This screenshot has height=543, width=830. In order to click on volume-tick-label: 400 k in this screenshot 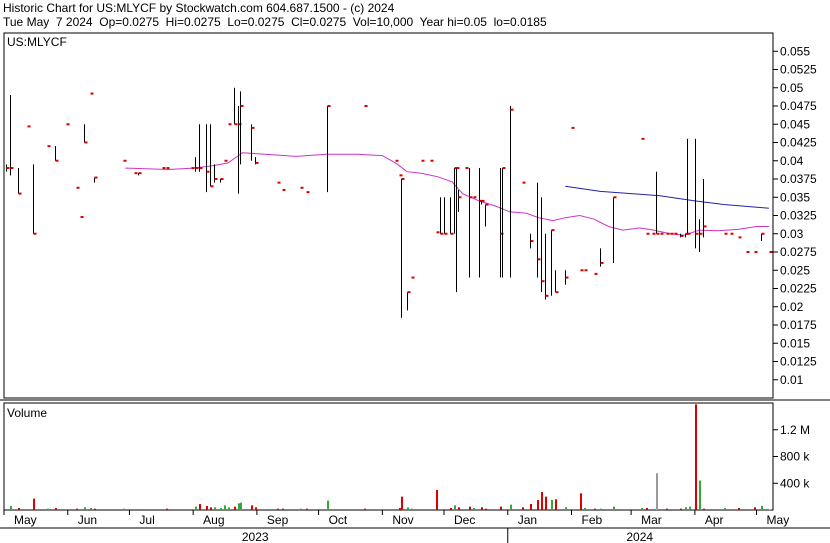, I will do `click(795, 483)`.